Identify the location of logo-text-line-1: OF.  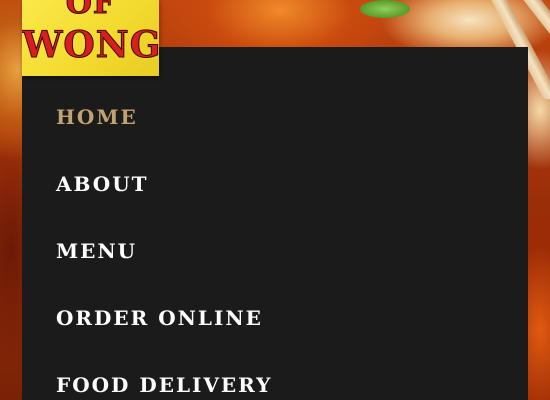
(90, 11).